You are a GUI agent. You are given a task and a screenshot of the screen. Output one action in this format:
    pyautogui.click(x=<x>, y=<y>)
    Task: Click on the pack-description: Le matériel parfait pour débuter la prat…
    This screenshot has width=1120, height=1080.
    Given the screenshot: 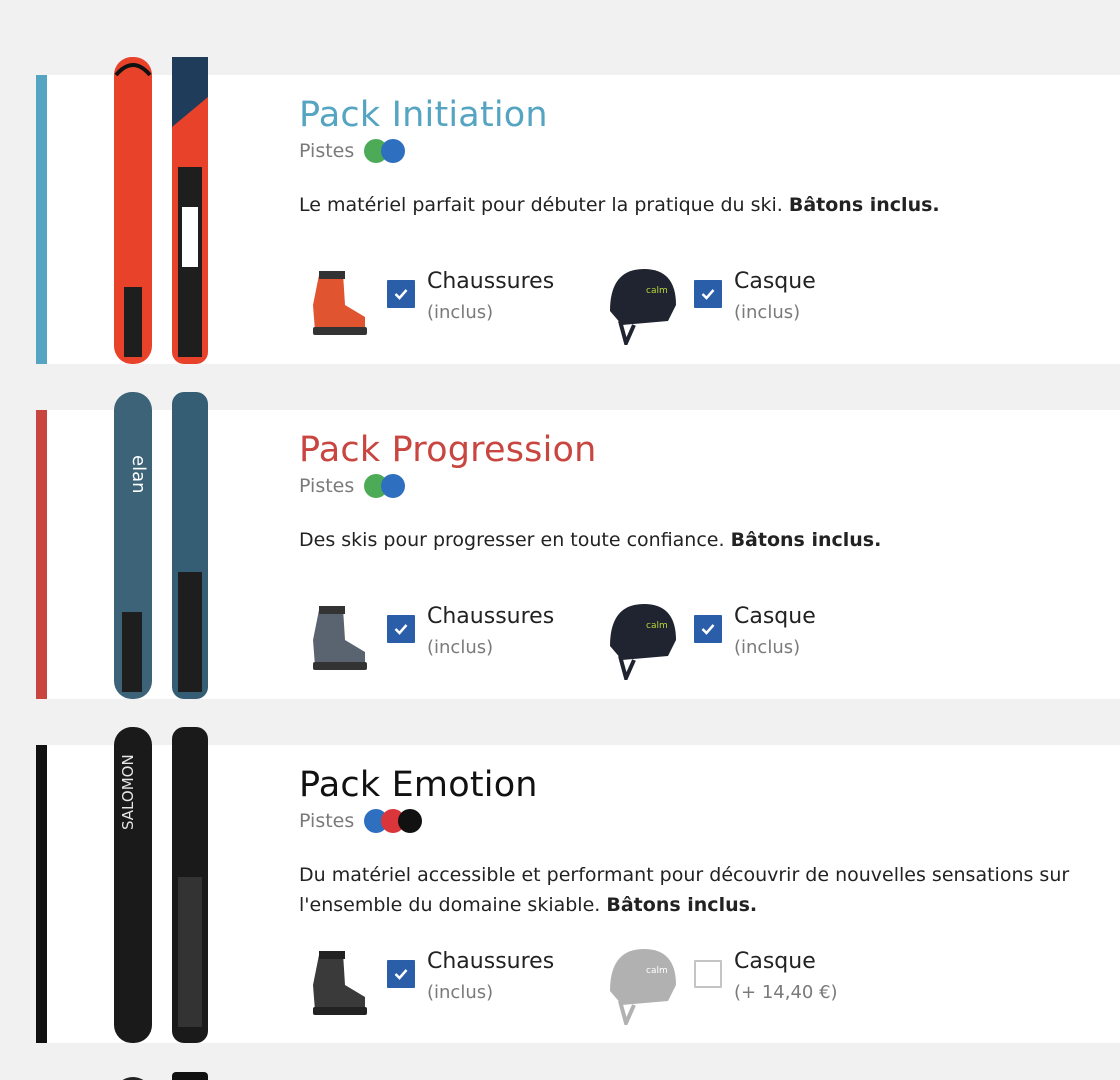 What is the action you would take?
    pyautogui.click(x=694, y=205)
    